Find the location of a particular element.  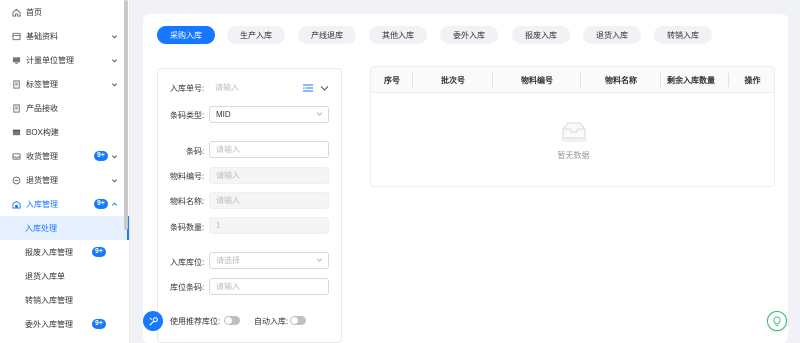

sidebar-item-label: 退货入库单 is located at coordinates (45, 276).